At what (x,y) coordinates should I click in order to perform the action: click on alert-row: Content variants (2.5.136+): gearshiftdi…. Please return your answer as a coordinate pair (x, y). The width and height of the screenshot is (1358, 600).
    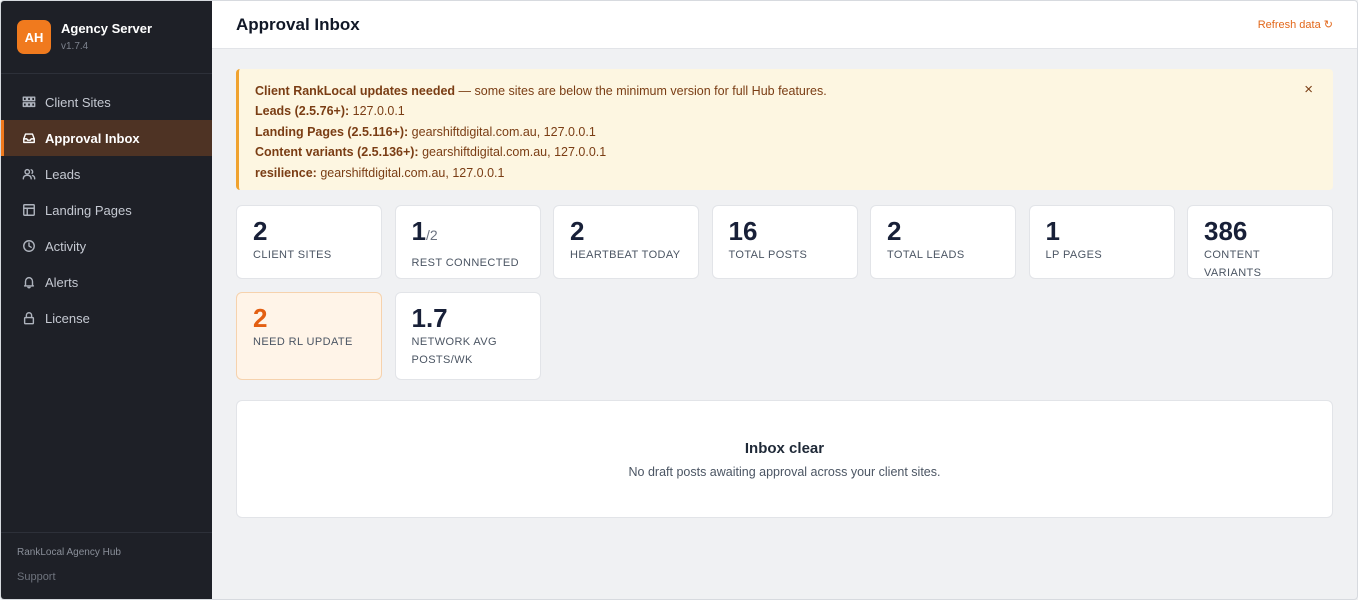
    Looking at the image, I should click on (786, 152).